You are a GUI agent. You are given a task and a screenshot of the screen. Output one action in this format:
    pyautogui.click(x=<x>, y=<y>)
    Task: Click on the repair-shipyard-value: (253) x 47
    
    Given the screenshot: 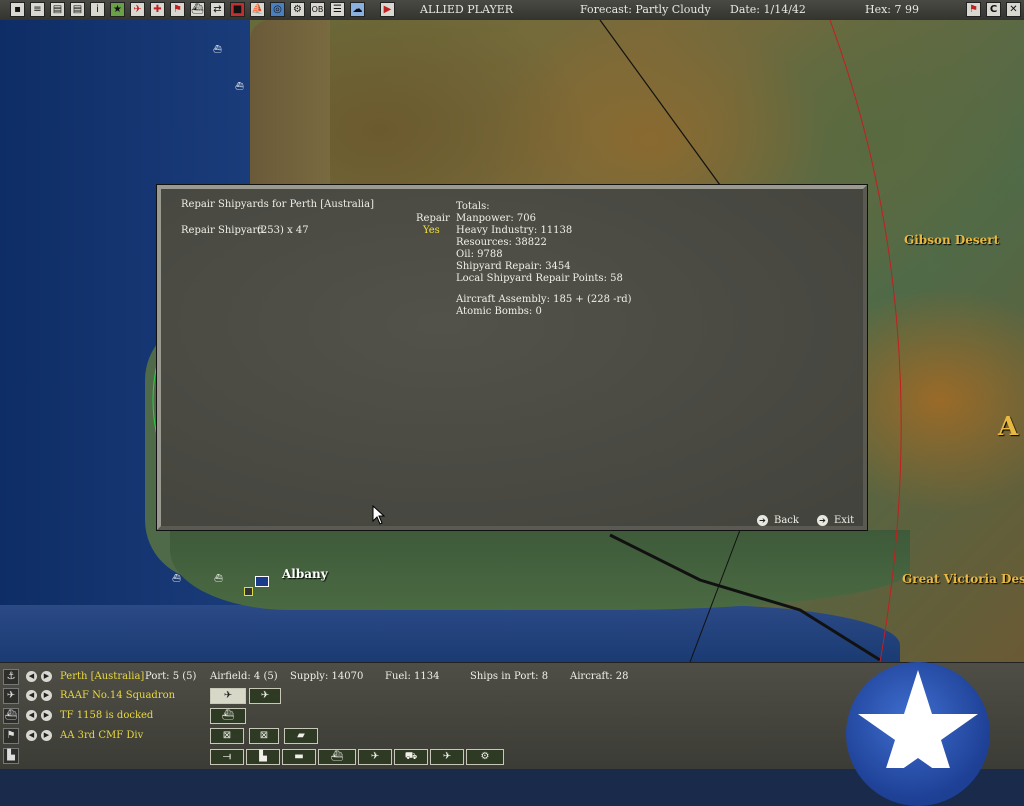 What is the action you would take?
    pyautogui.click(x=283, y=230)
    